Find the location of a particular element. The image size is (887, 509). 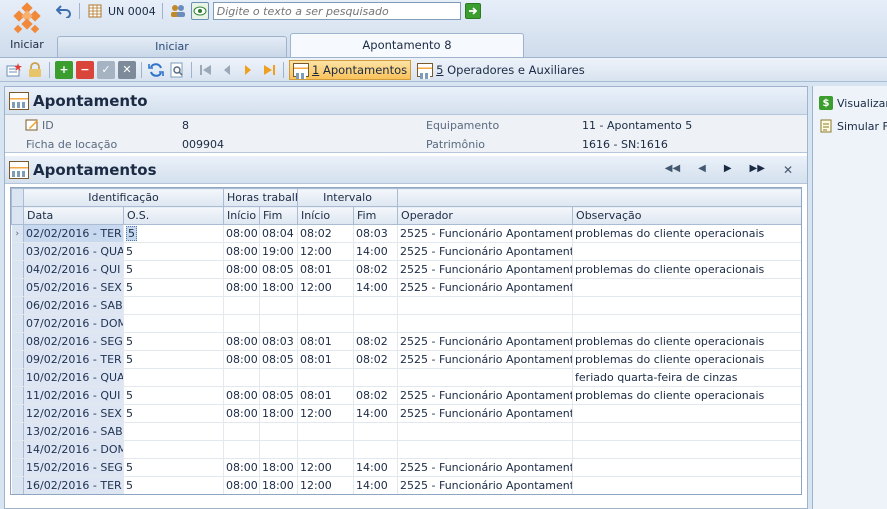

table-row: 06/02/2016 - SAB is located at coordinates (406, 305).